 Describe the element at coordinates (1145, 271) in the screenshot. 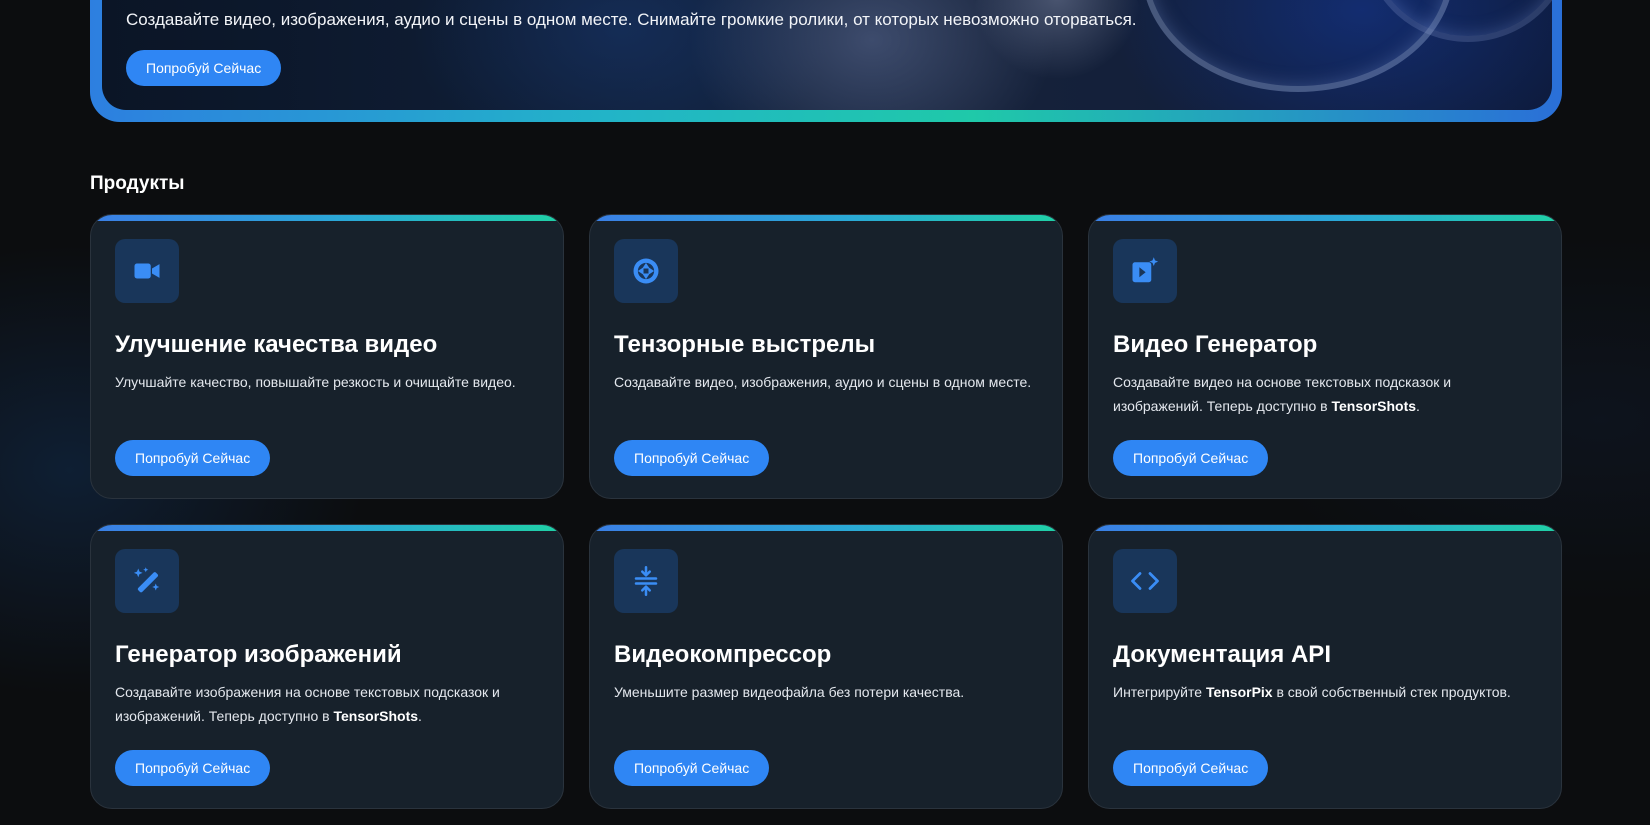

I see `video-sparkle-icon` at that location.